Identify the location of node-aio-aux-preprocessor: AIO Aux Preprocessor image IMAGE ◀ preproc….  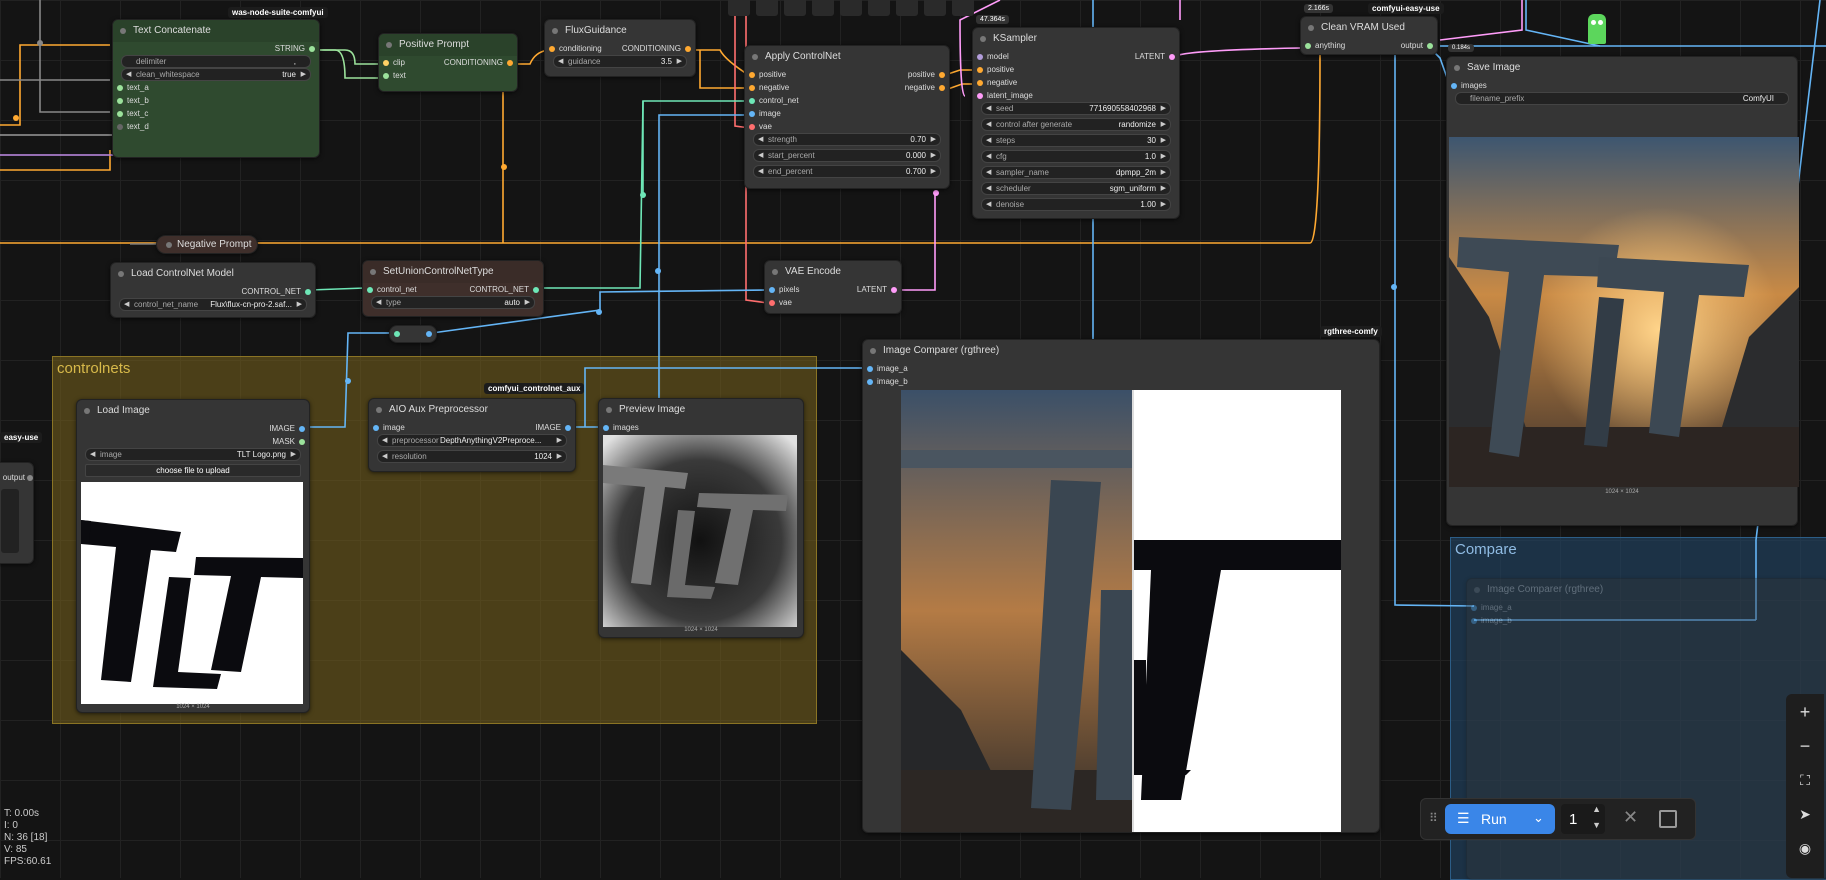
(472, 435).